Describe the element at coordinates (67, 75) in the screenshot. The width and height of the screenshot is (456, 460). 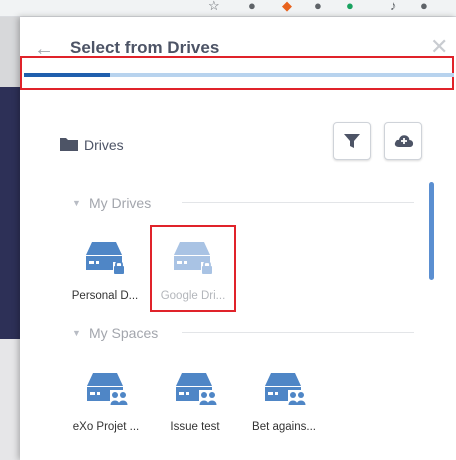
I see `progress-bar` at that location.